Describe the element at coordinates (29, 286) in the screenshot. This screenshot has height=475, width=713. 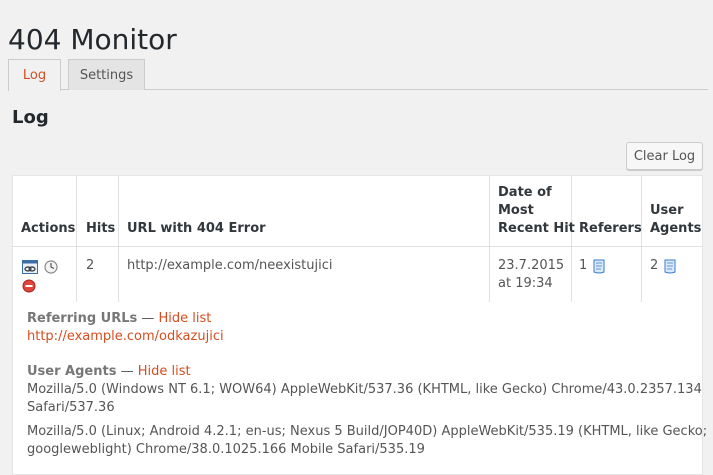
I see `delete-icon` at that location.